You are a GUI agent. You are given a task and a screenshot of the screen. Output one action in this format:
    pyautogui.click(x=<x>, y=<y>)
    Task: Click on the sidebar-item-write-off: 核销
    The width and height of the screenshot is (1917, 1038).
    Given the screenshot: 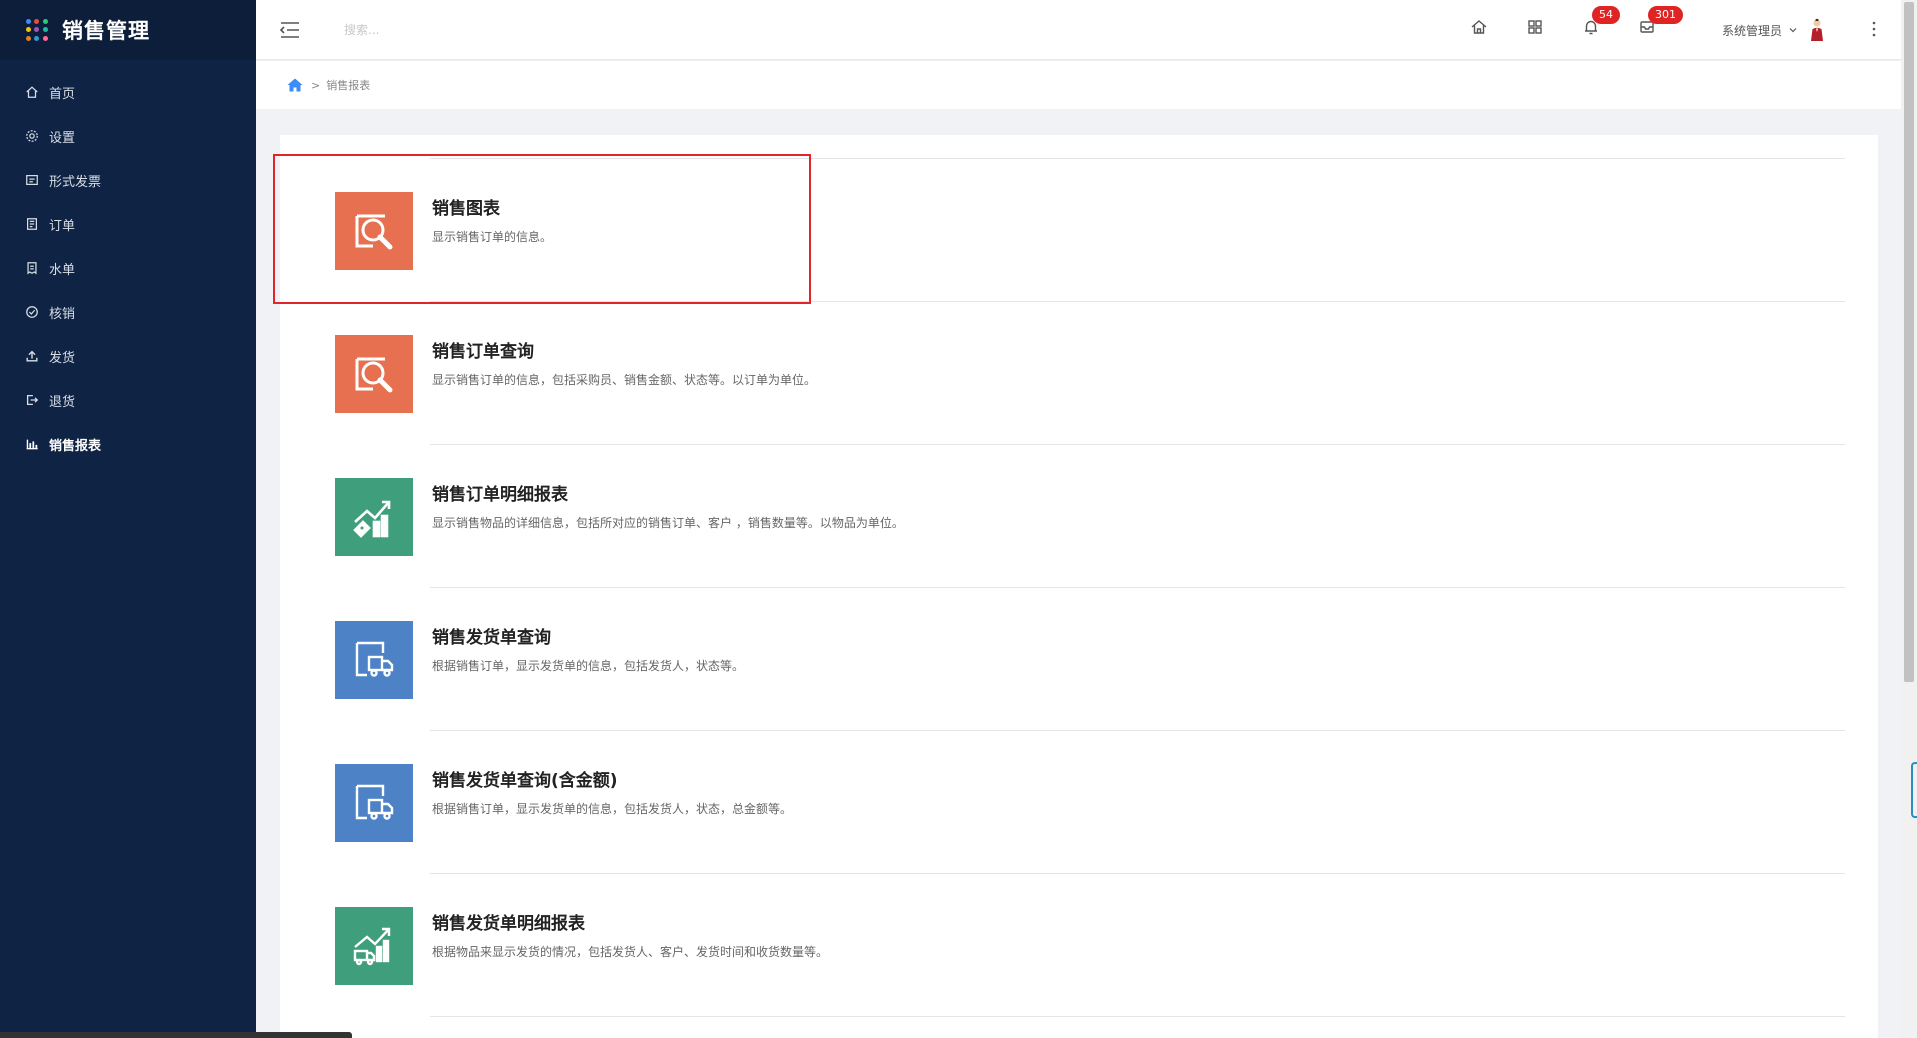 What is the action you would take?
    pyautogui.click(x=128, y=312)
    